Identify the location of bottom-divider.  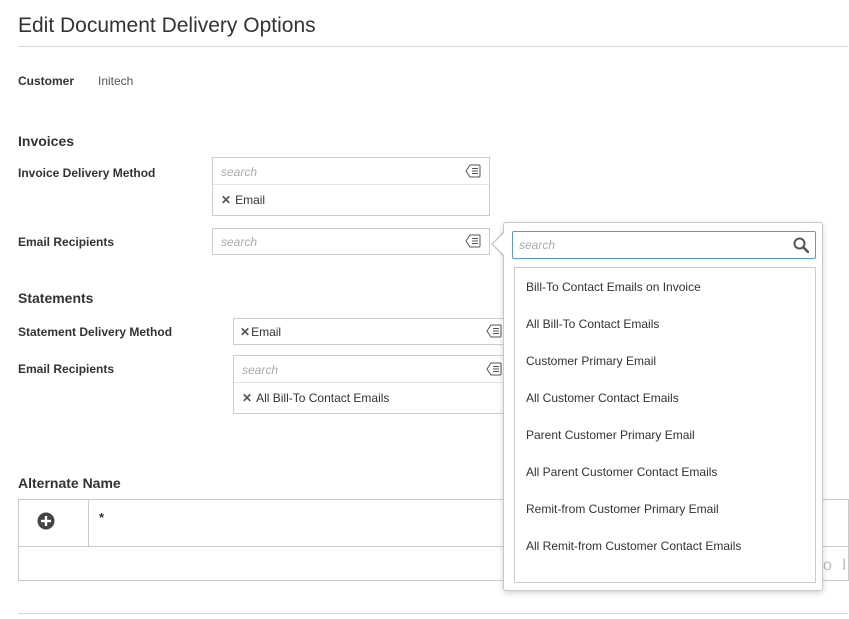
(433, 613).